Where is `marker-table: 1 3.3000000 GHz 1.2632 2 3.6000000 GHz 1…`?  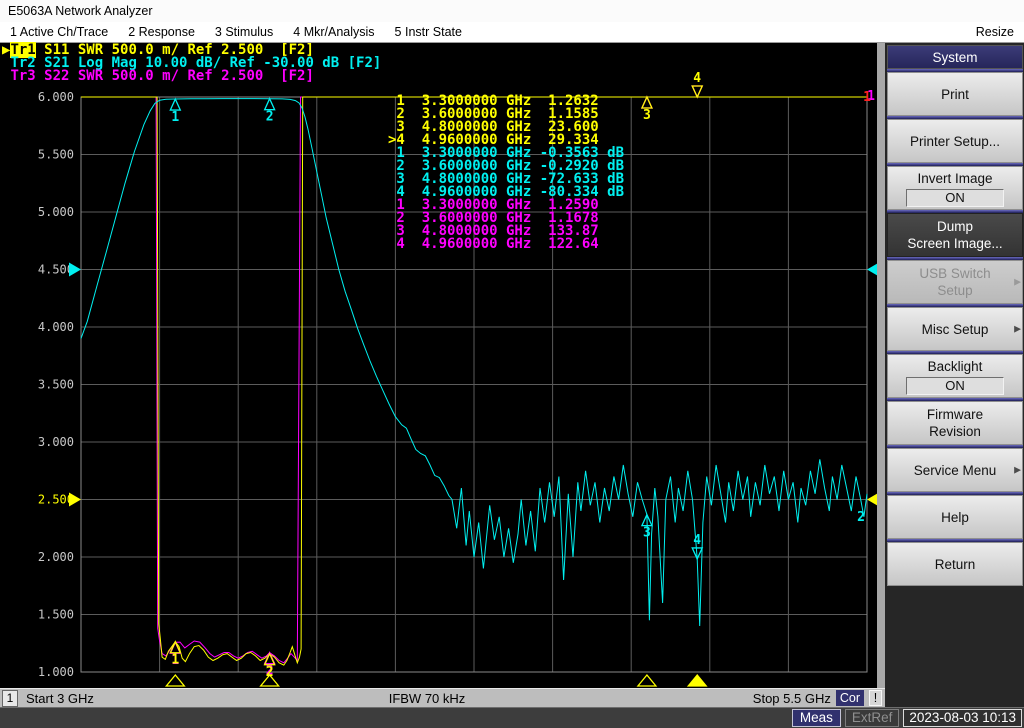 marker-table: 1 3.3000000 GHz 1.2632 2 3.6000000 GHz 1… is located at coordinates (506, 173).